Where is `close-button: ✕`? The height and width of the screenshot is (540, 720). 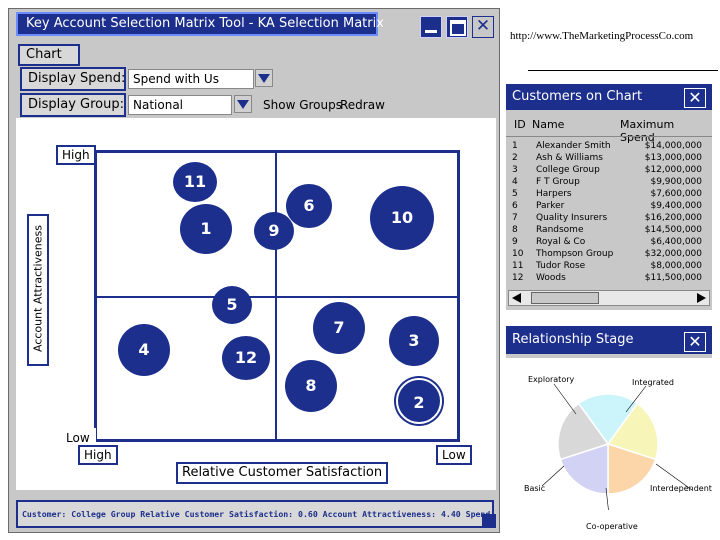
close-button: ✕ is located at coordinates (483, 27).